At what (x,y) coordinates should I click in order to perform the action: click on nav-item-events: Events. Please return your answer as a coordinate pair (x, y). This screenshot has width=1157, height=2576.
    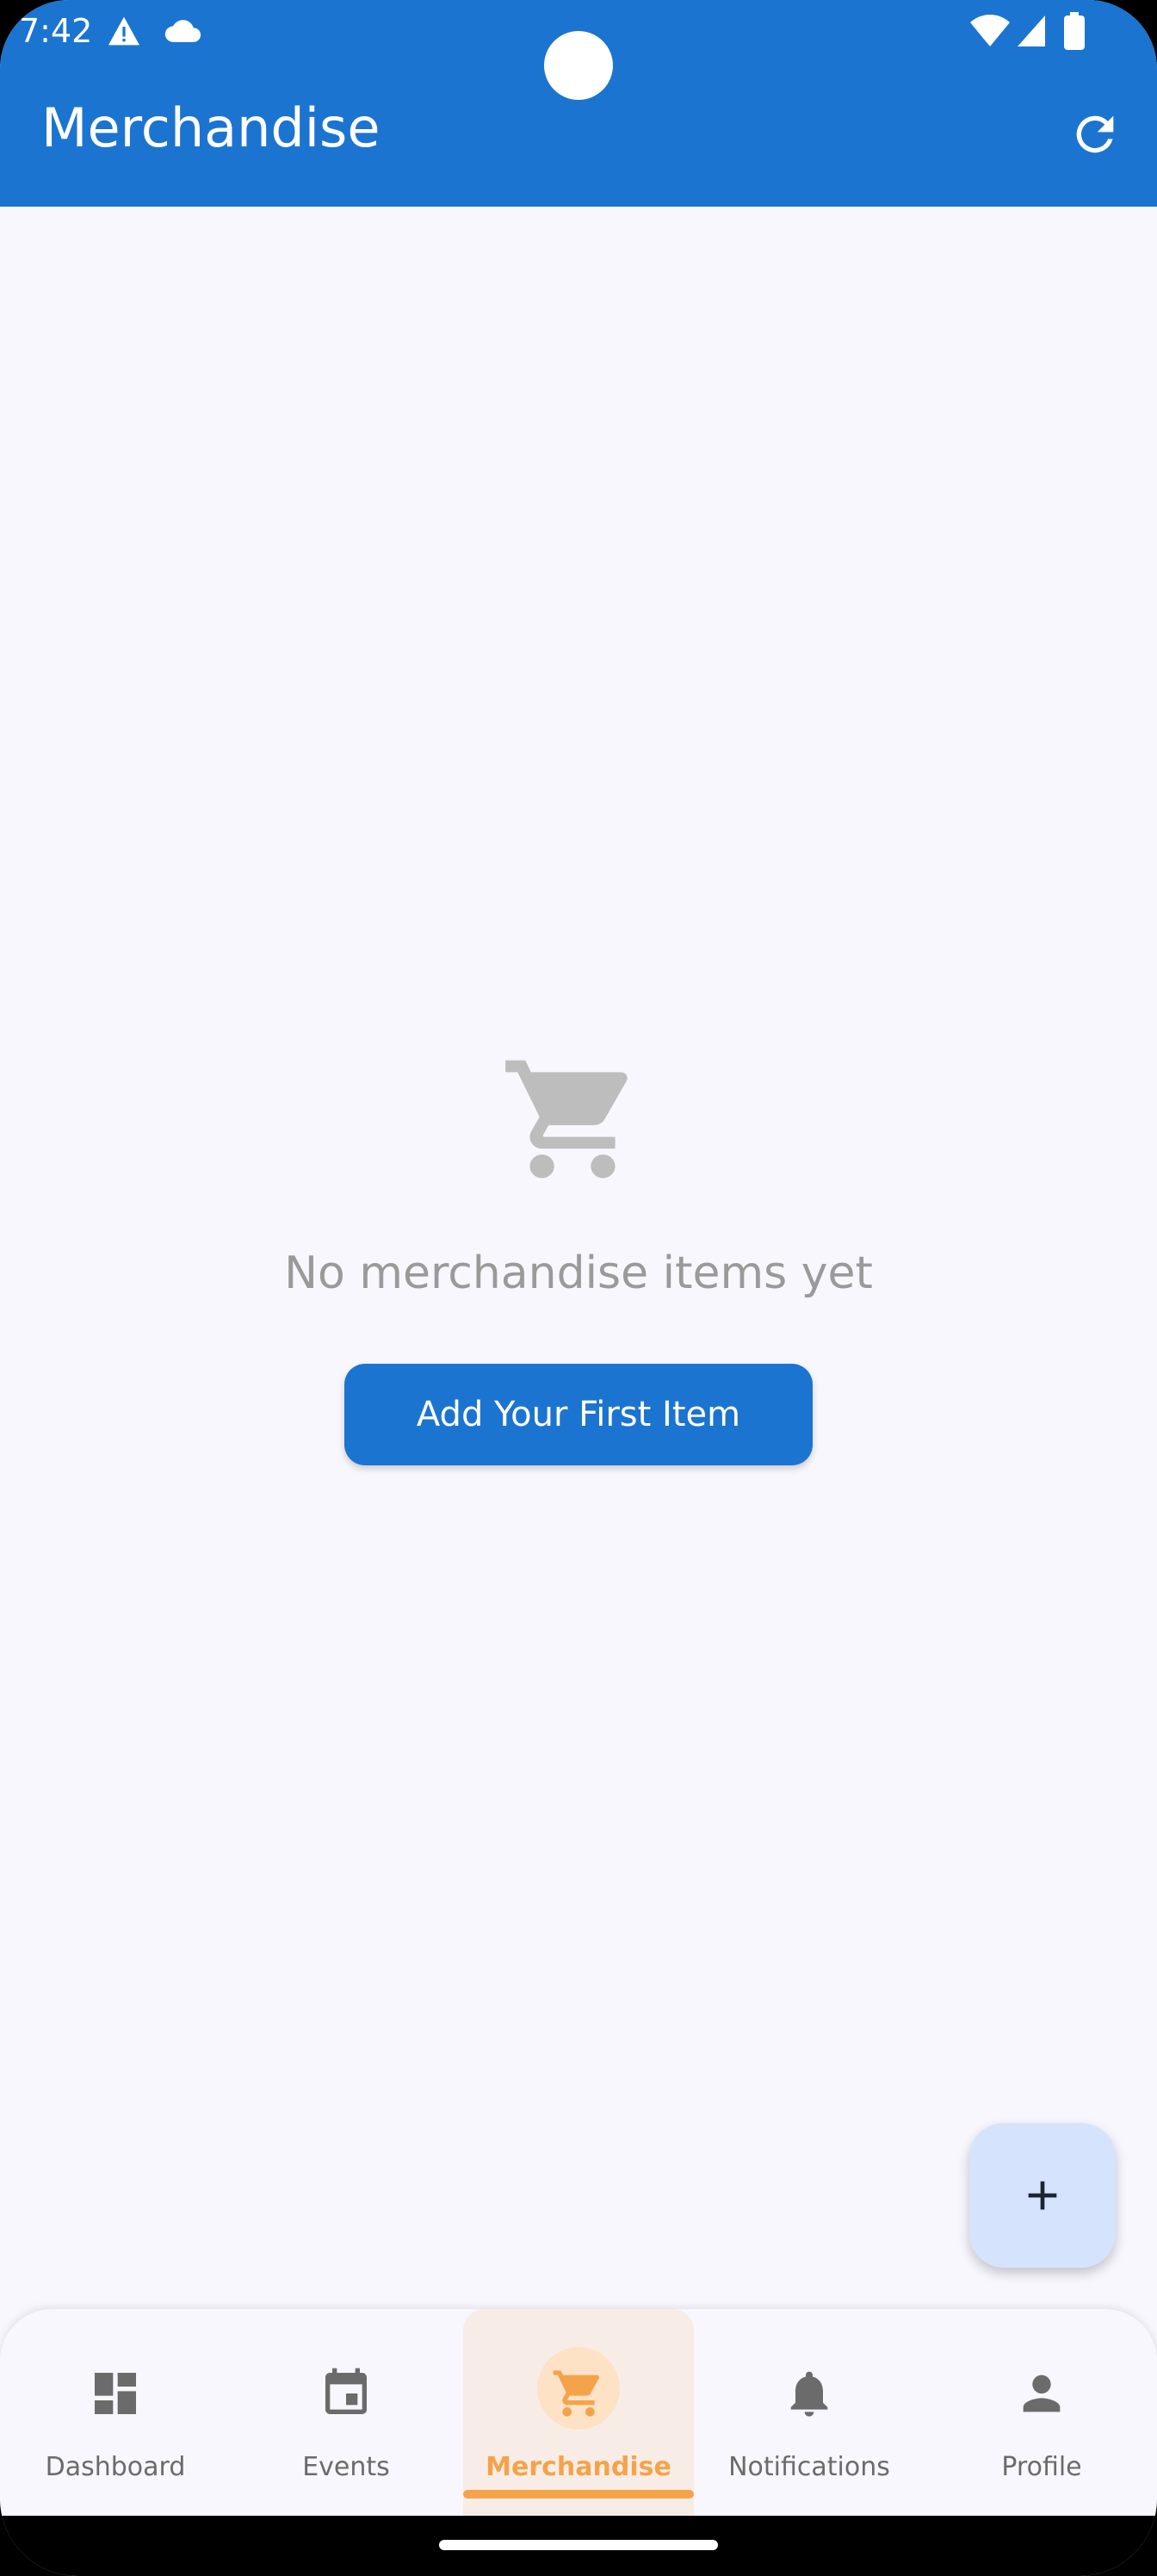
    Looking at the image, I should click on (346, 2412).